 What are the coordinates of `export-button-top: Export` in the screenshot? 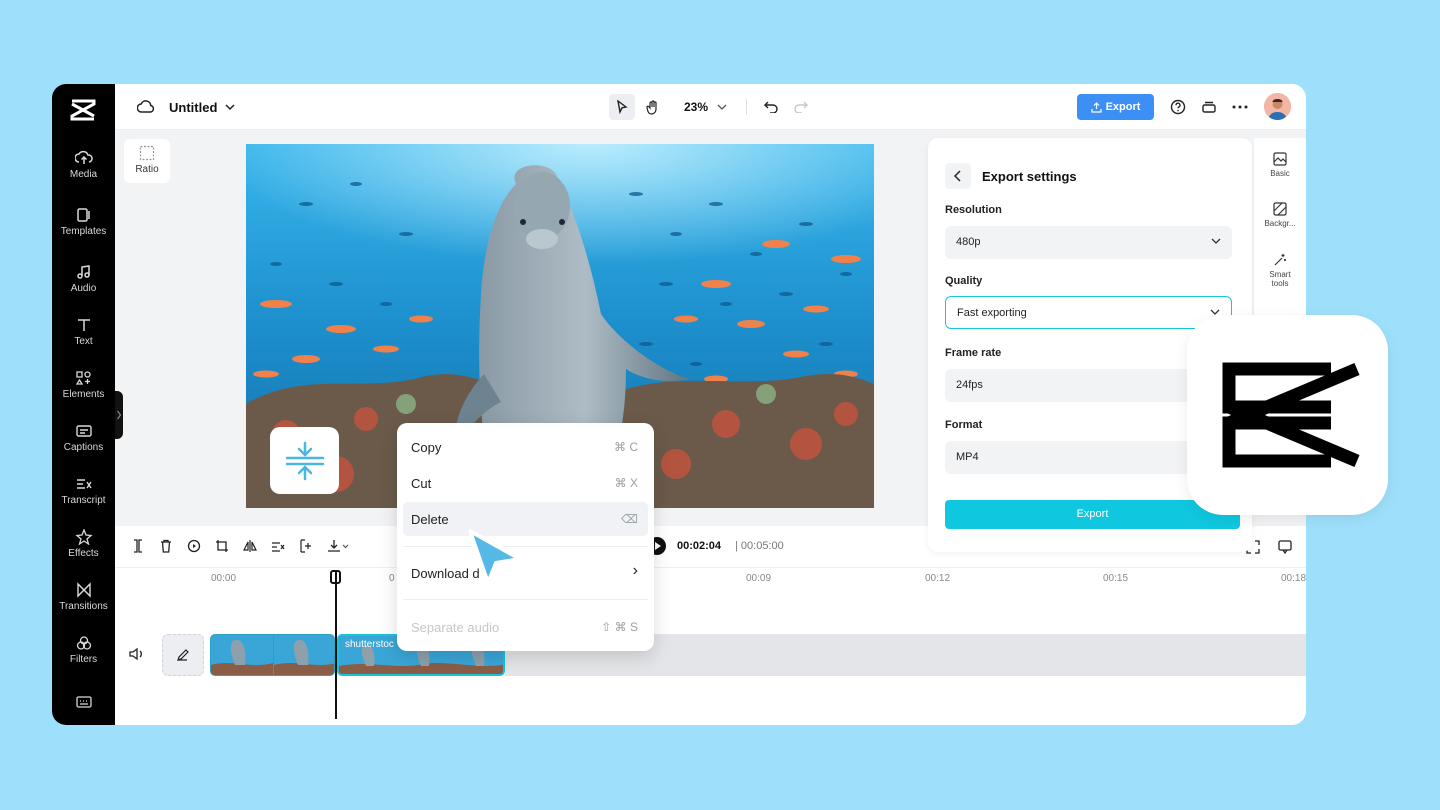 It's located at (1115, 107).